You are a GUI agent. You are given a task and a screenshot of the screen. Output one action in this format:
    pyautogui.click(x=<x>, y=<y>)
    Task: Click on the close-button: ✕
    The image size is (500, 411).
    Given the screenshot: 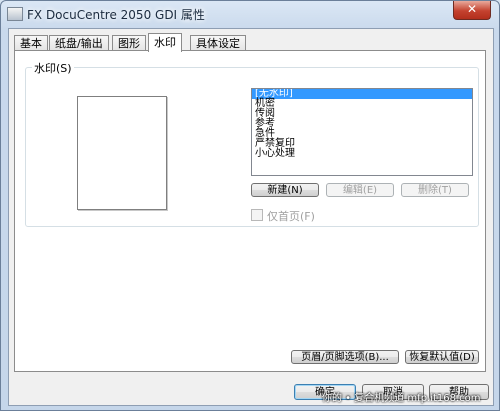 What is the action you would take?
    pyautogui.click(x=472, y=10)
    